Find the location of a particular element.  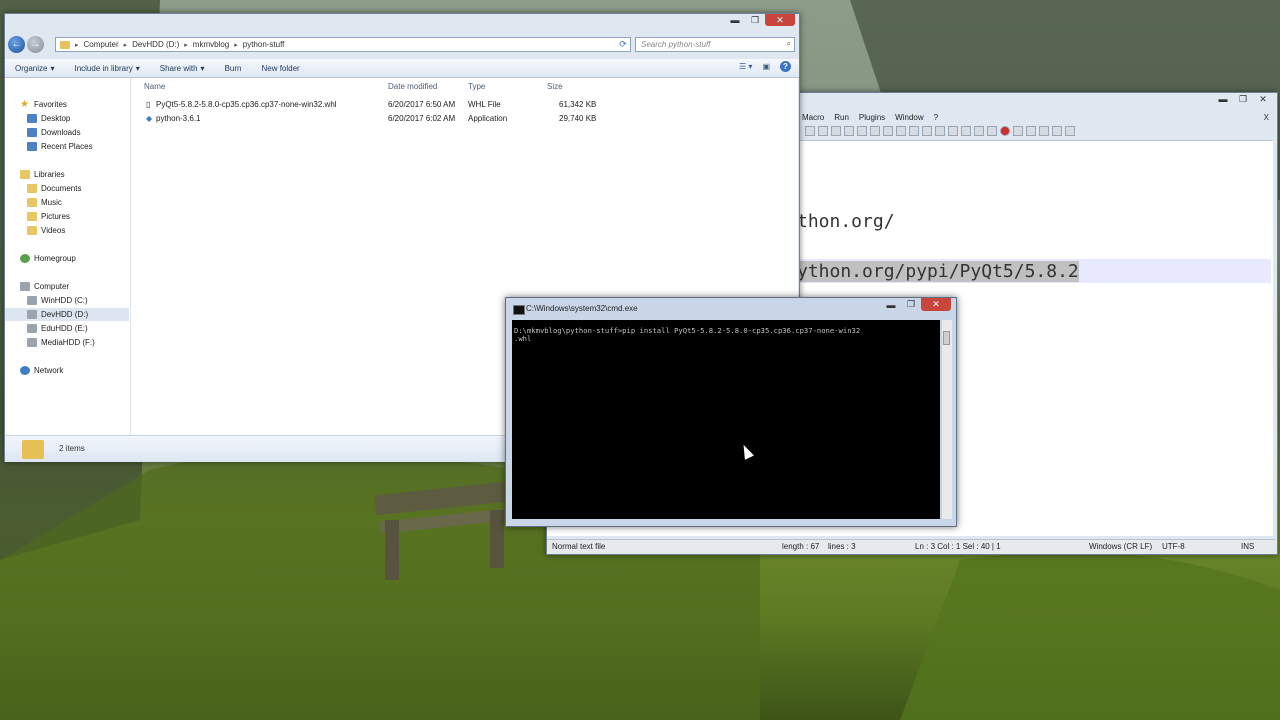

drive-icon is located at coordinates (32, 314).